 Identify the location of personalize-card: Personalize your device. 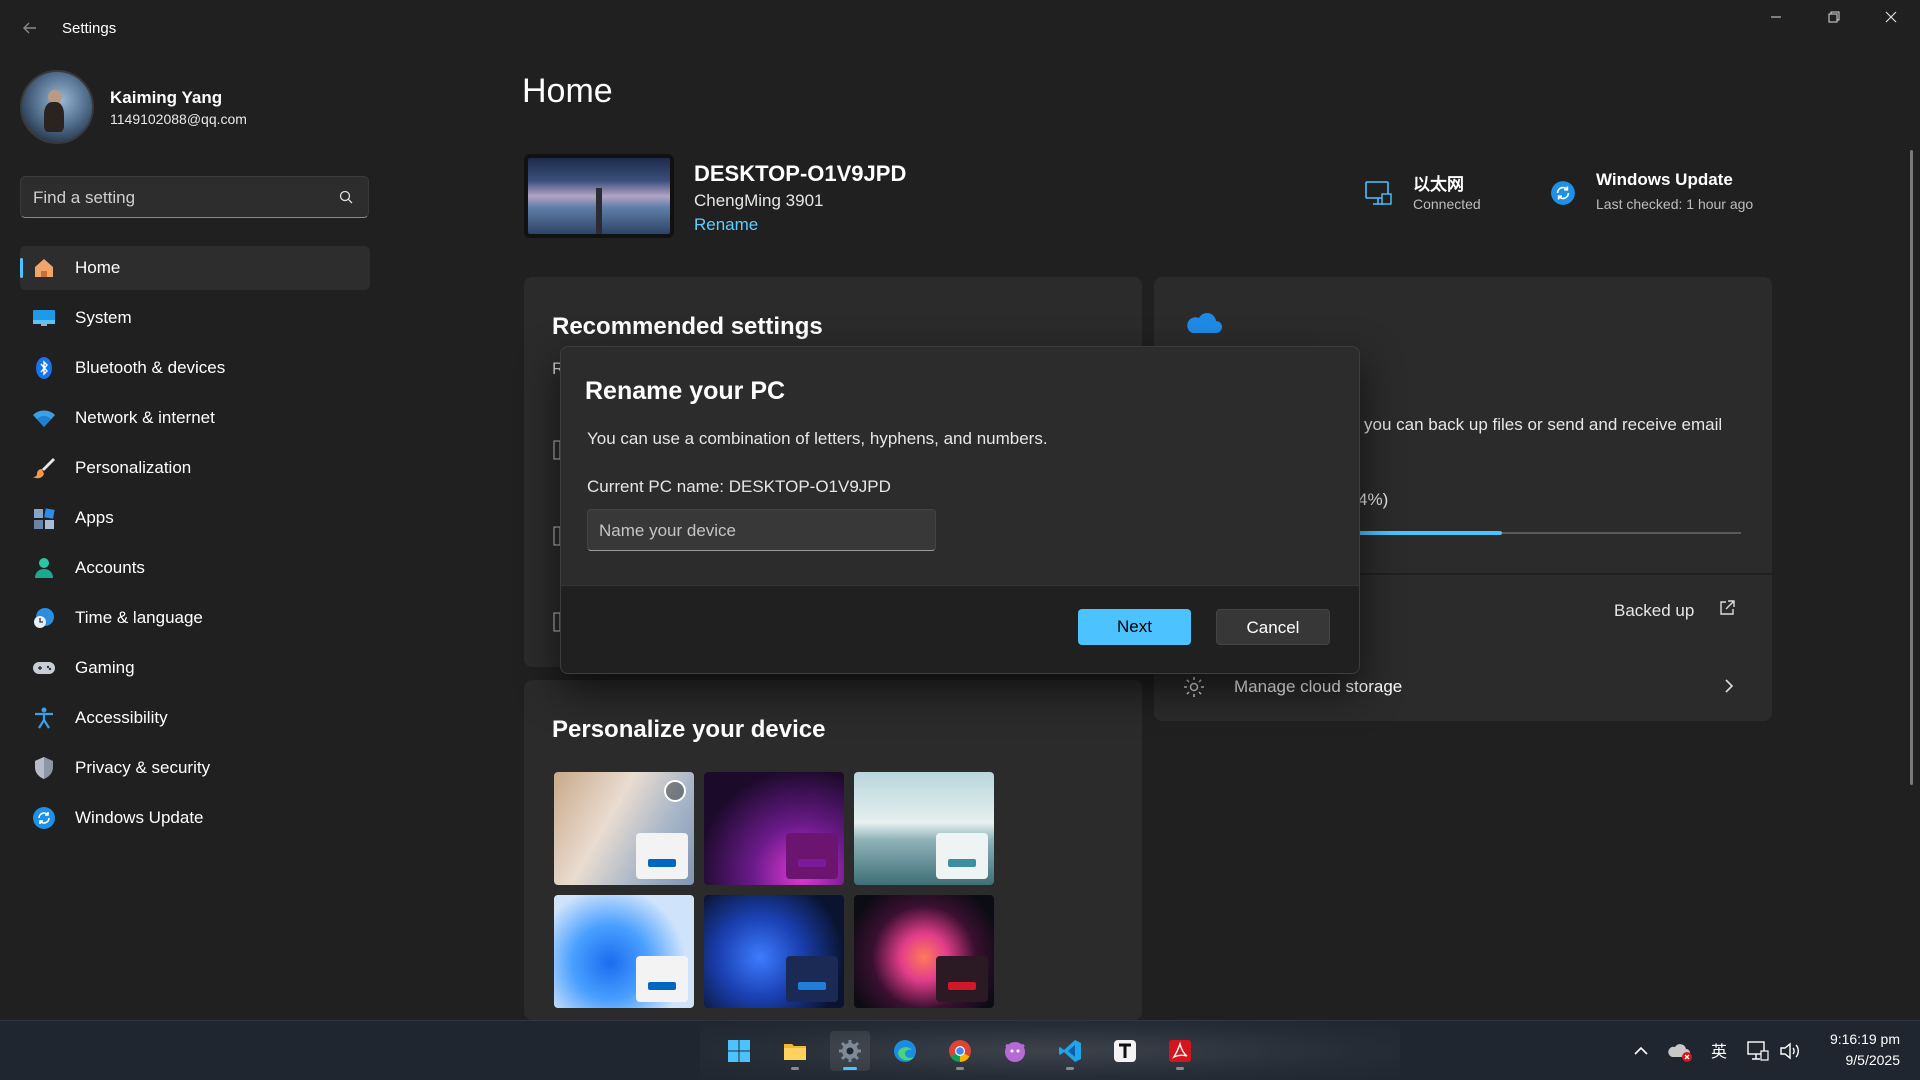
(833, 850).